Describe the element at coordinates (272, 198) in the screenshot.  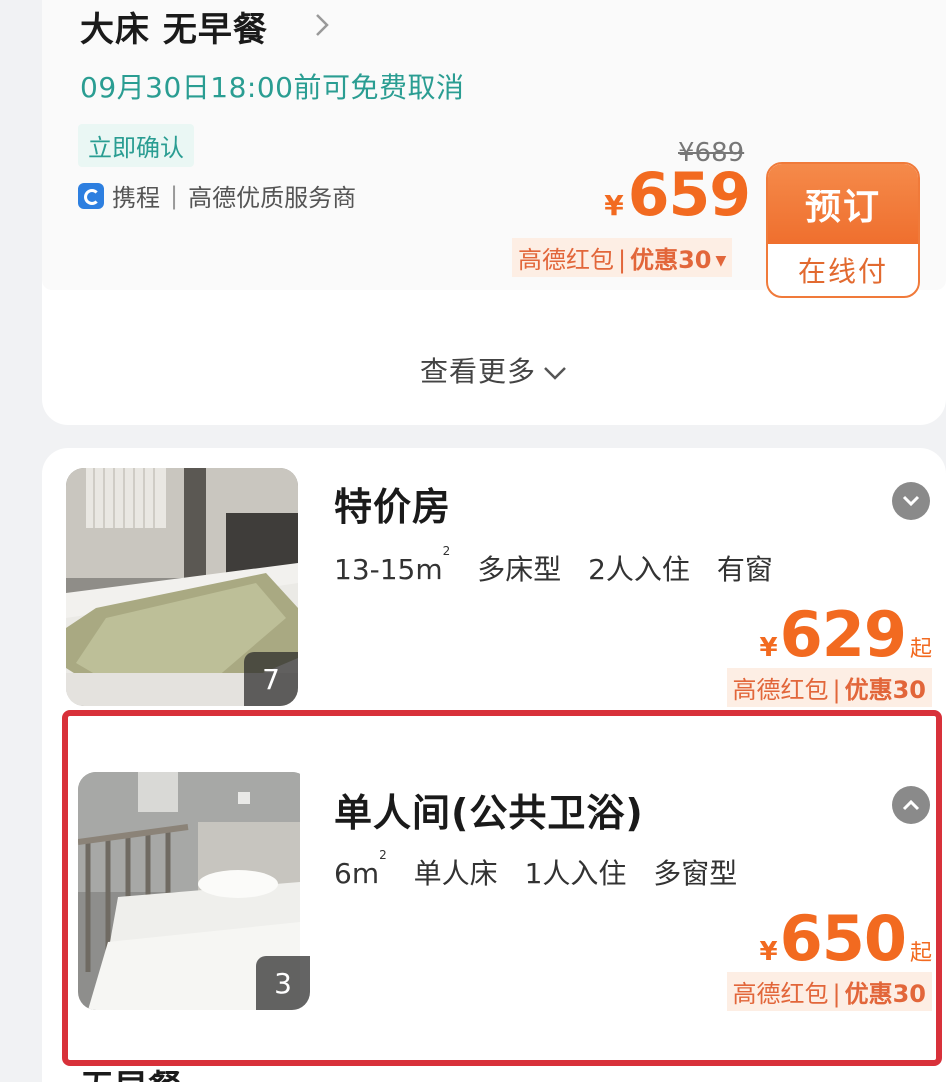
I see `supplier-desc: 高德优质服务商` at that location.